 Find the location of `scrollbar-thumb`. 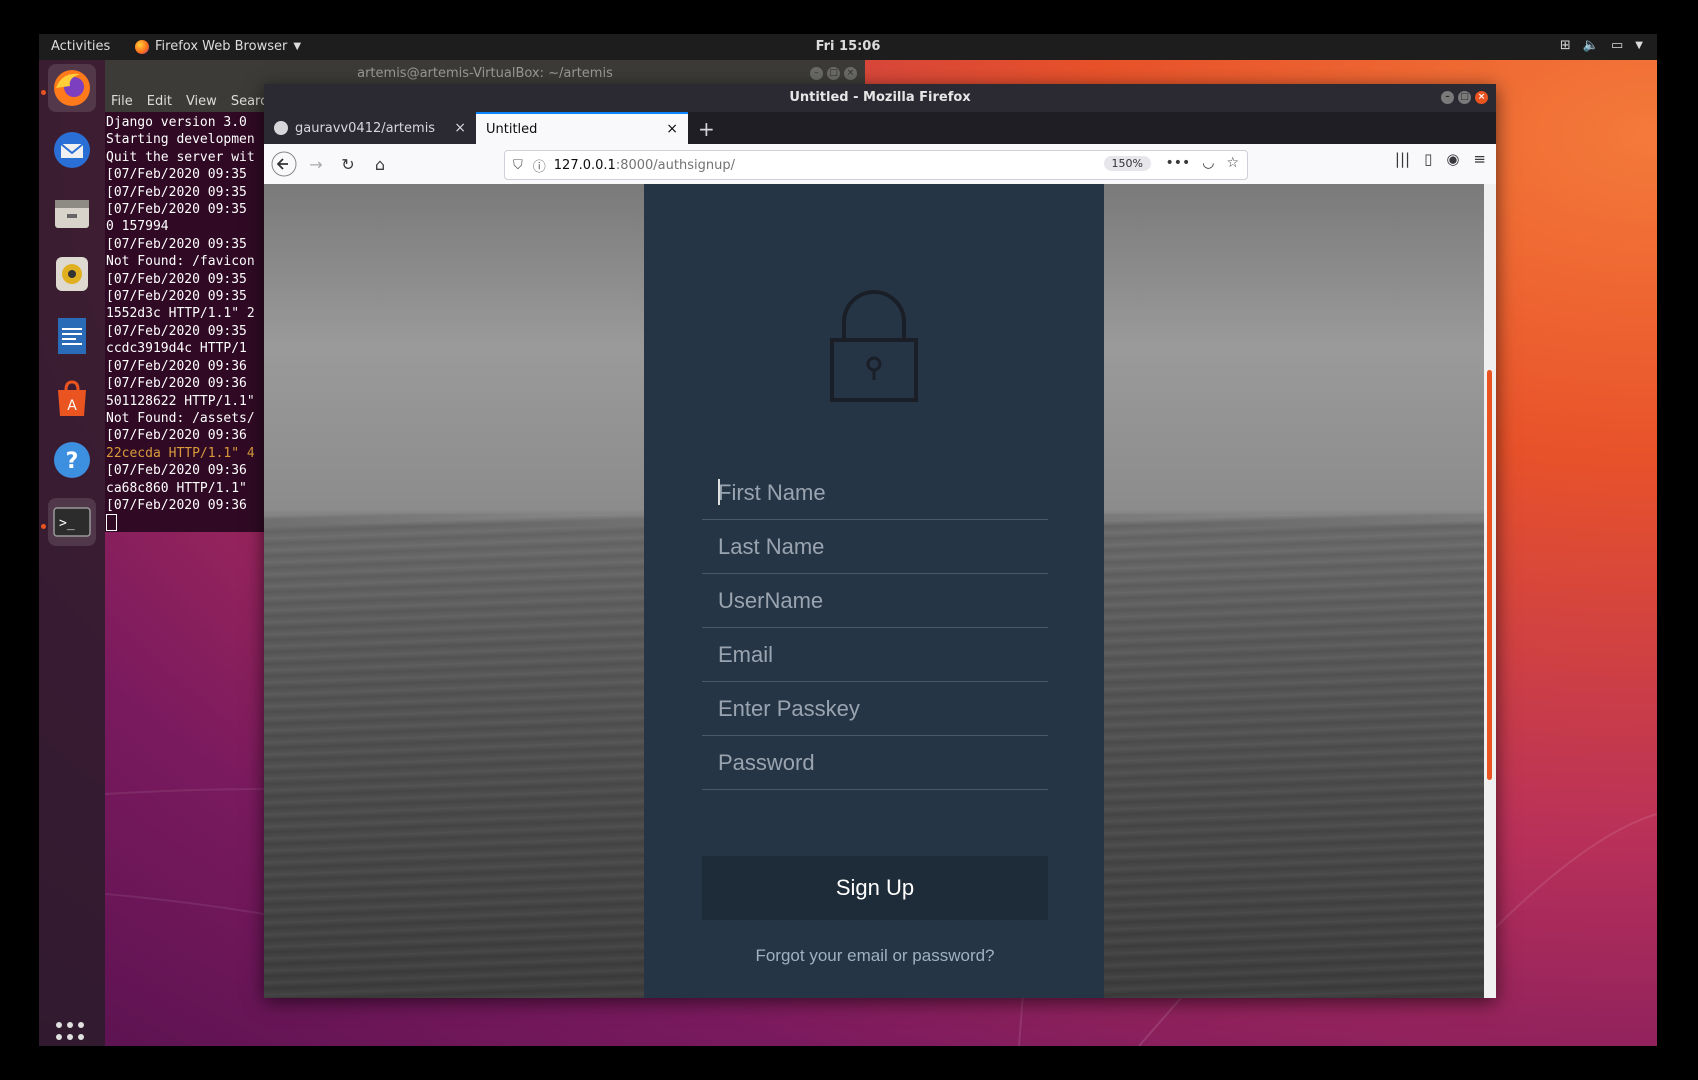

scrollbar-thumb is located at coordinates (1489, 575).